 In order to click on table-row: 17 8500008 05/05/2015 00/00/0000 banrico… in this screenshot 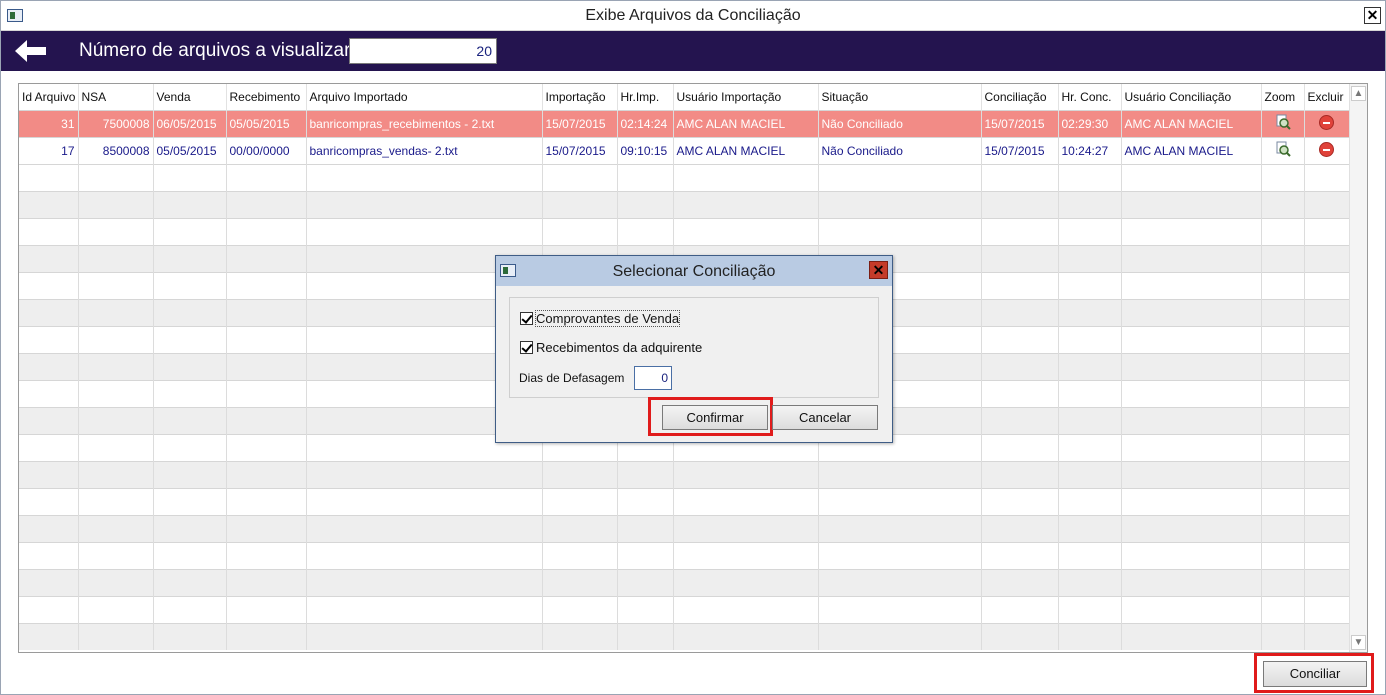, I will do `click(684, 150)`.